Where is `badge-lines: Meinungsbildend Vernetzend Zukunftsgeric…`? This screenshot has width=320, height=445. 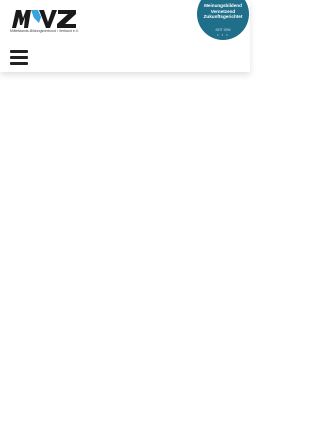 badge-lines: Meinungsbildend Vernetzend Zukunftsgeric… is located at coordinates (223, 11).